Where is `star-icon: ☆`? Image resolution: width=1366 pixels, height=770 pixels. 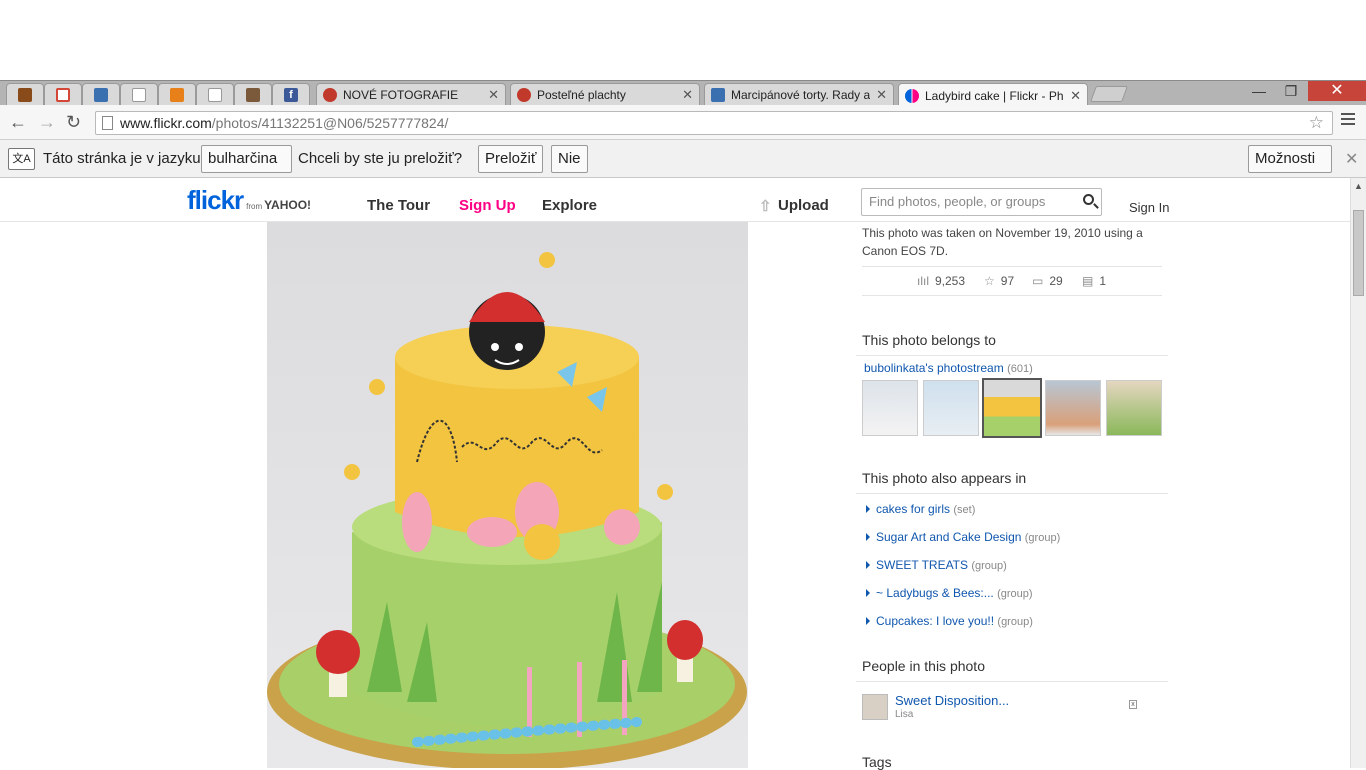
star-icon: ☆ is located at coordinates (989, 281).